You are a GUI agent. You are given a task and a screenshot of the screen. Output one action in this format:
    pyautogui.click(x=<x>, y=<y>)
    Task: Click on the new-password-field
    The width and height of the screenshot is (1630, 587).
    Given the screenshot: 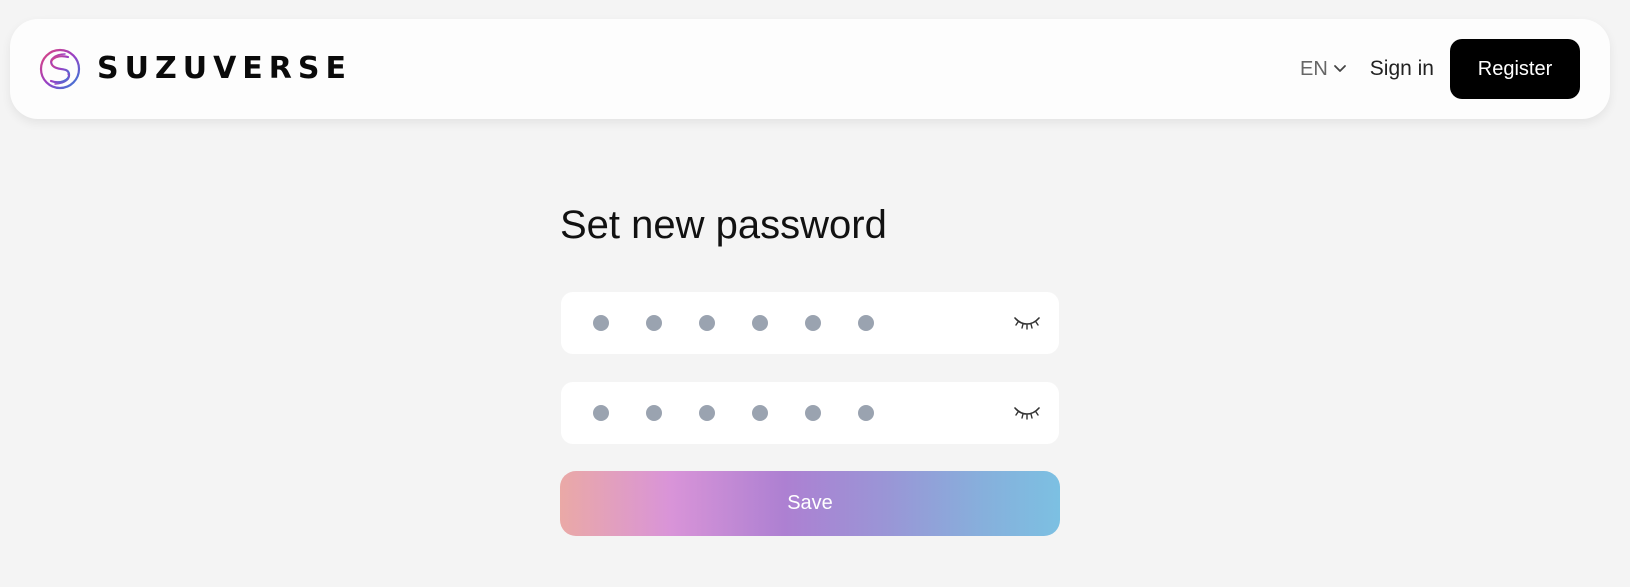 What is the action you would take?
    pyautogui.click(x=810, y=323)
    